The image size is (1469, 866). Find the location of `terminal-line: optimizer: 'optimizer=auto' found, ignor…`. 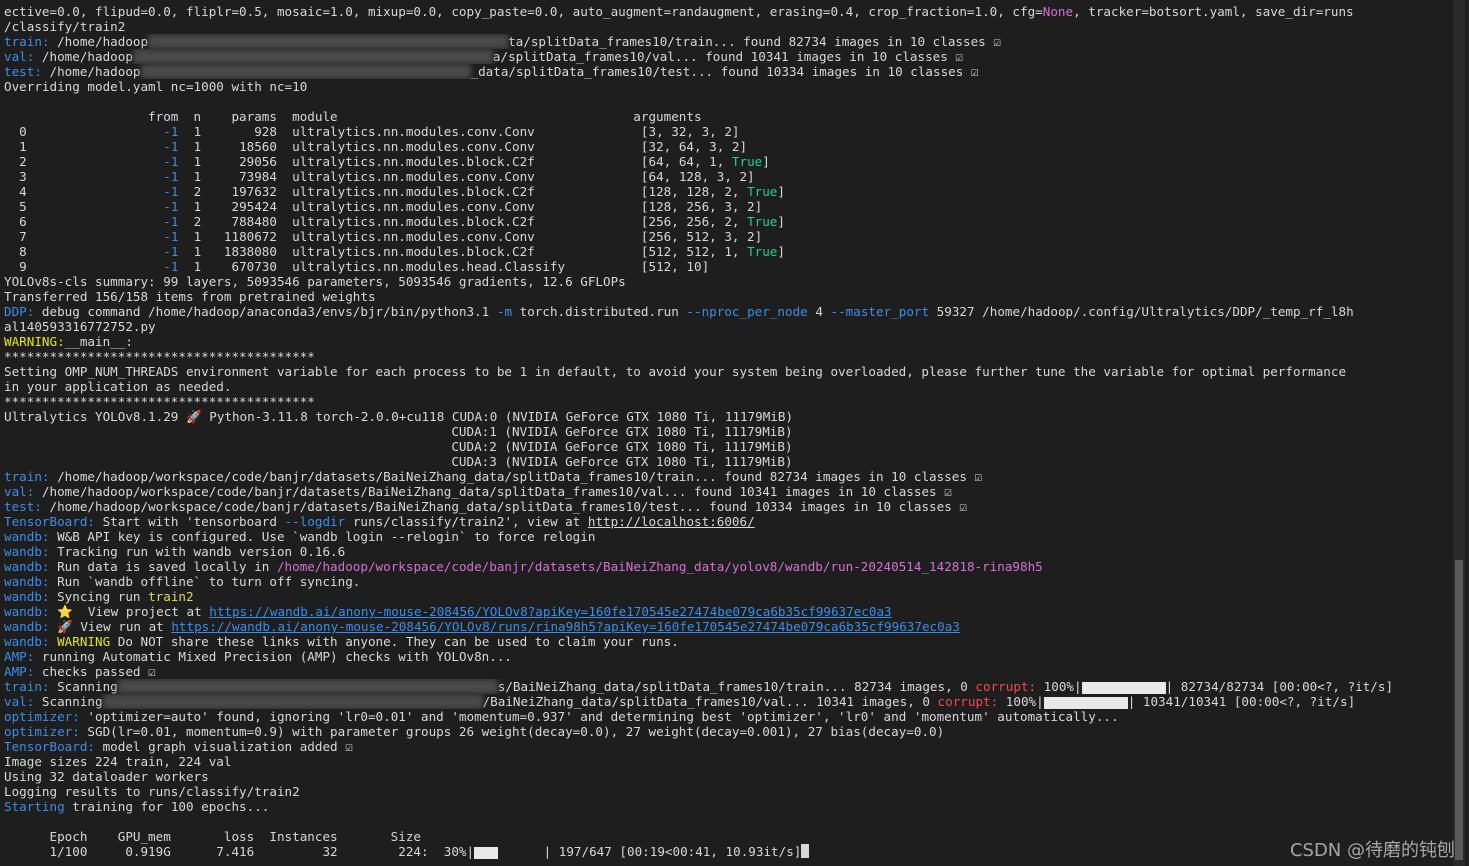

terminal-line: optimizer: 'optimizer=auto' found, ignor… is located at coordinates (726, 716).